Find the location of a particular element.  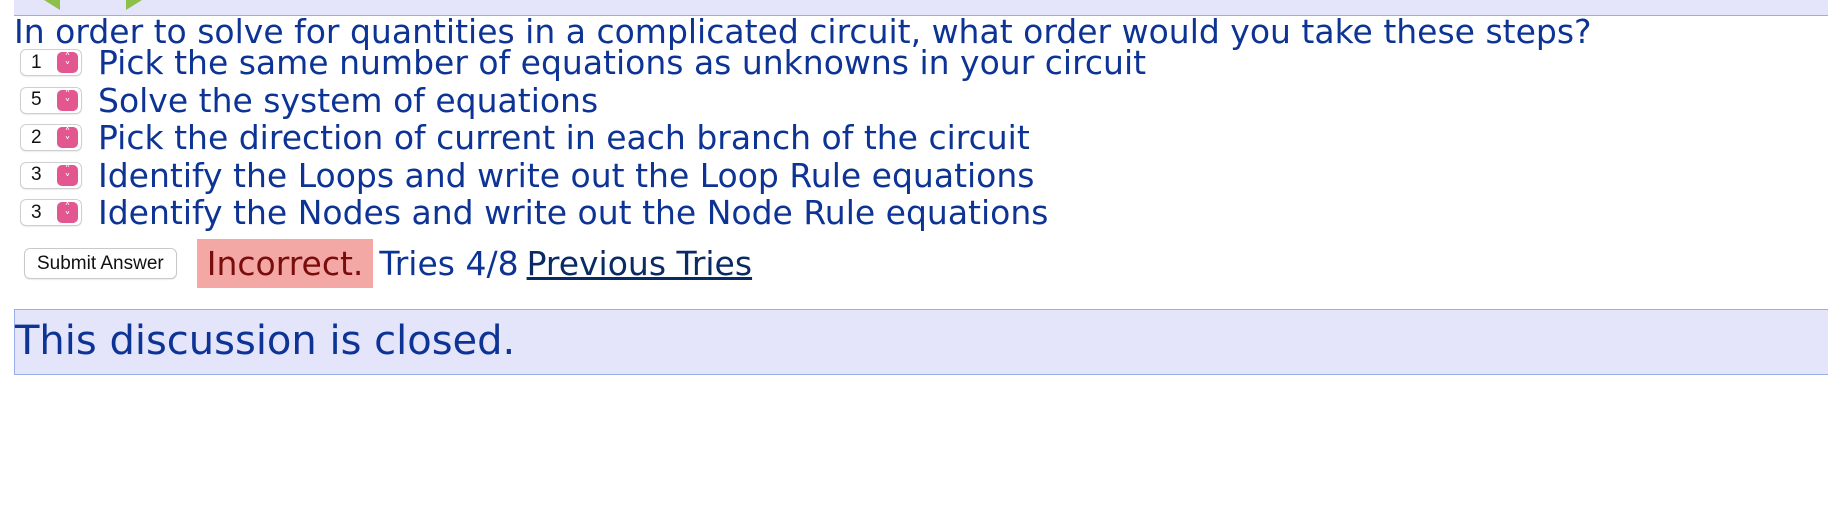

order-select: 2 ˄ ˅ is located at coordinates (51, 138).